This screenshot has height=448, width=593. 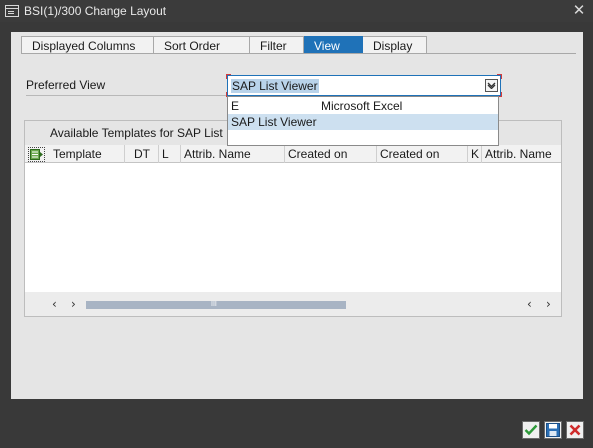 I want to click on preferred-view-combobox: SAP List Viewer, so click(x=364, y=85).